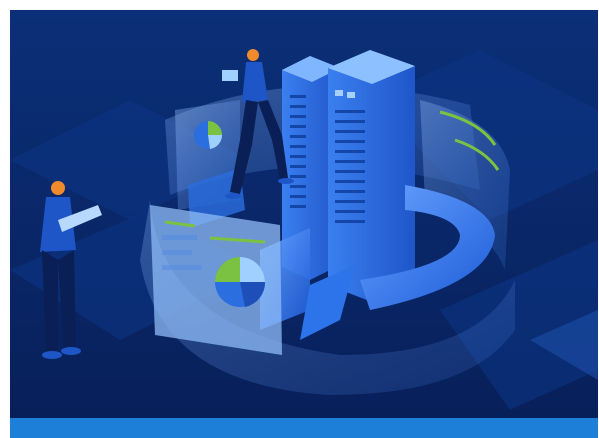  What do you see at coordinates (304, 428) in the screenshot?
I see `footer-bar` at bounding box center [304, 428].